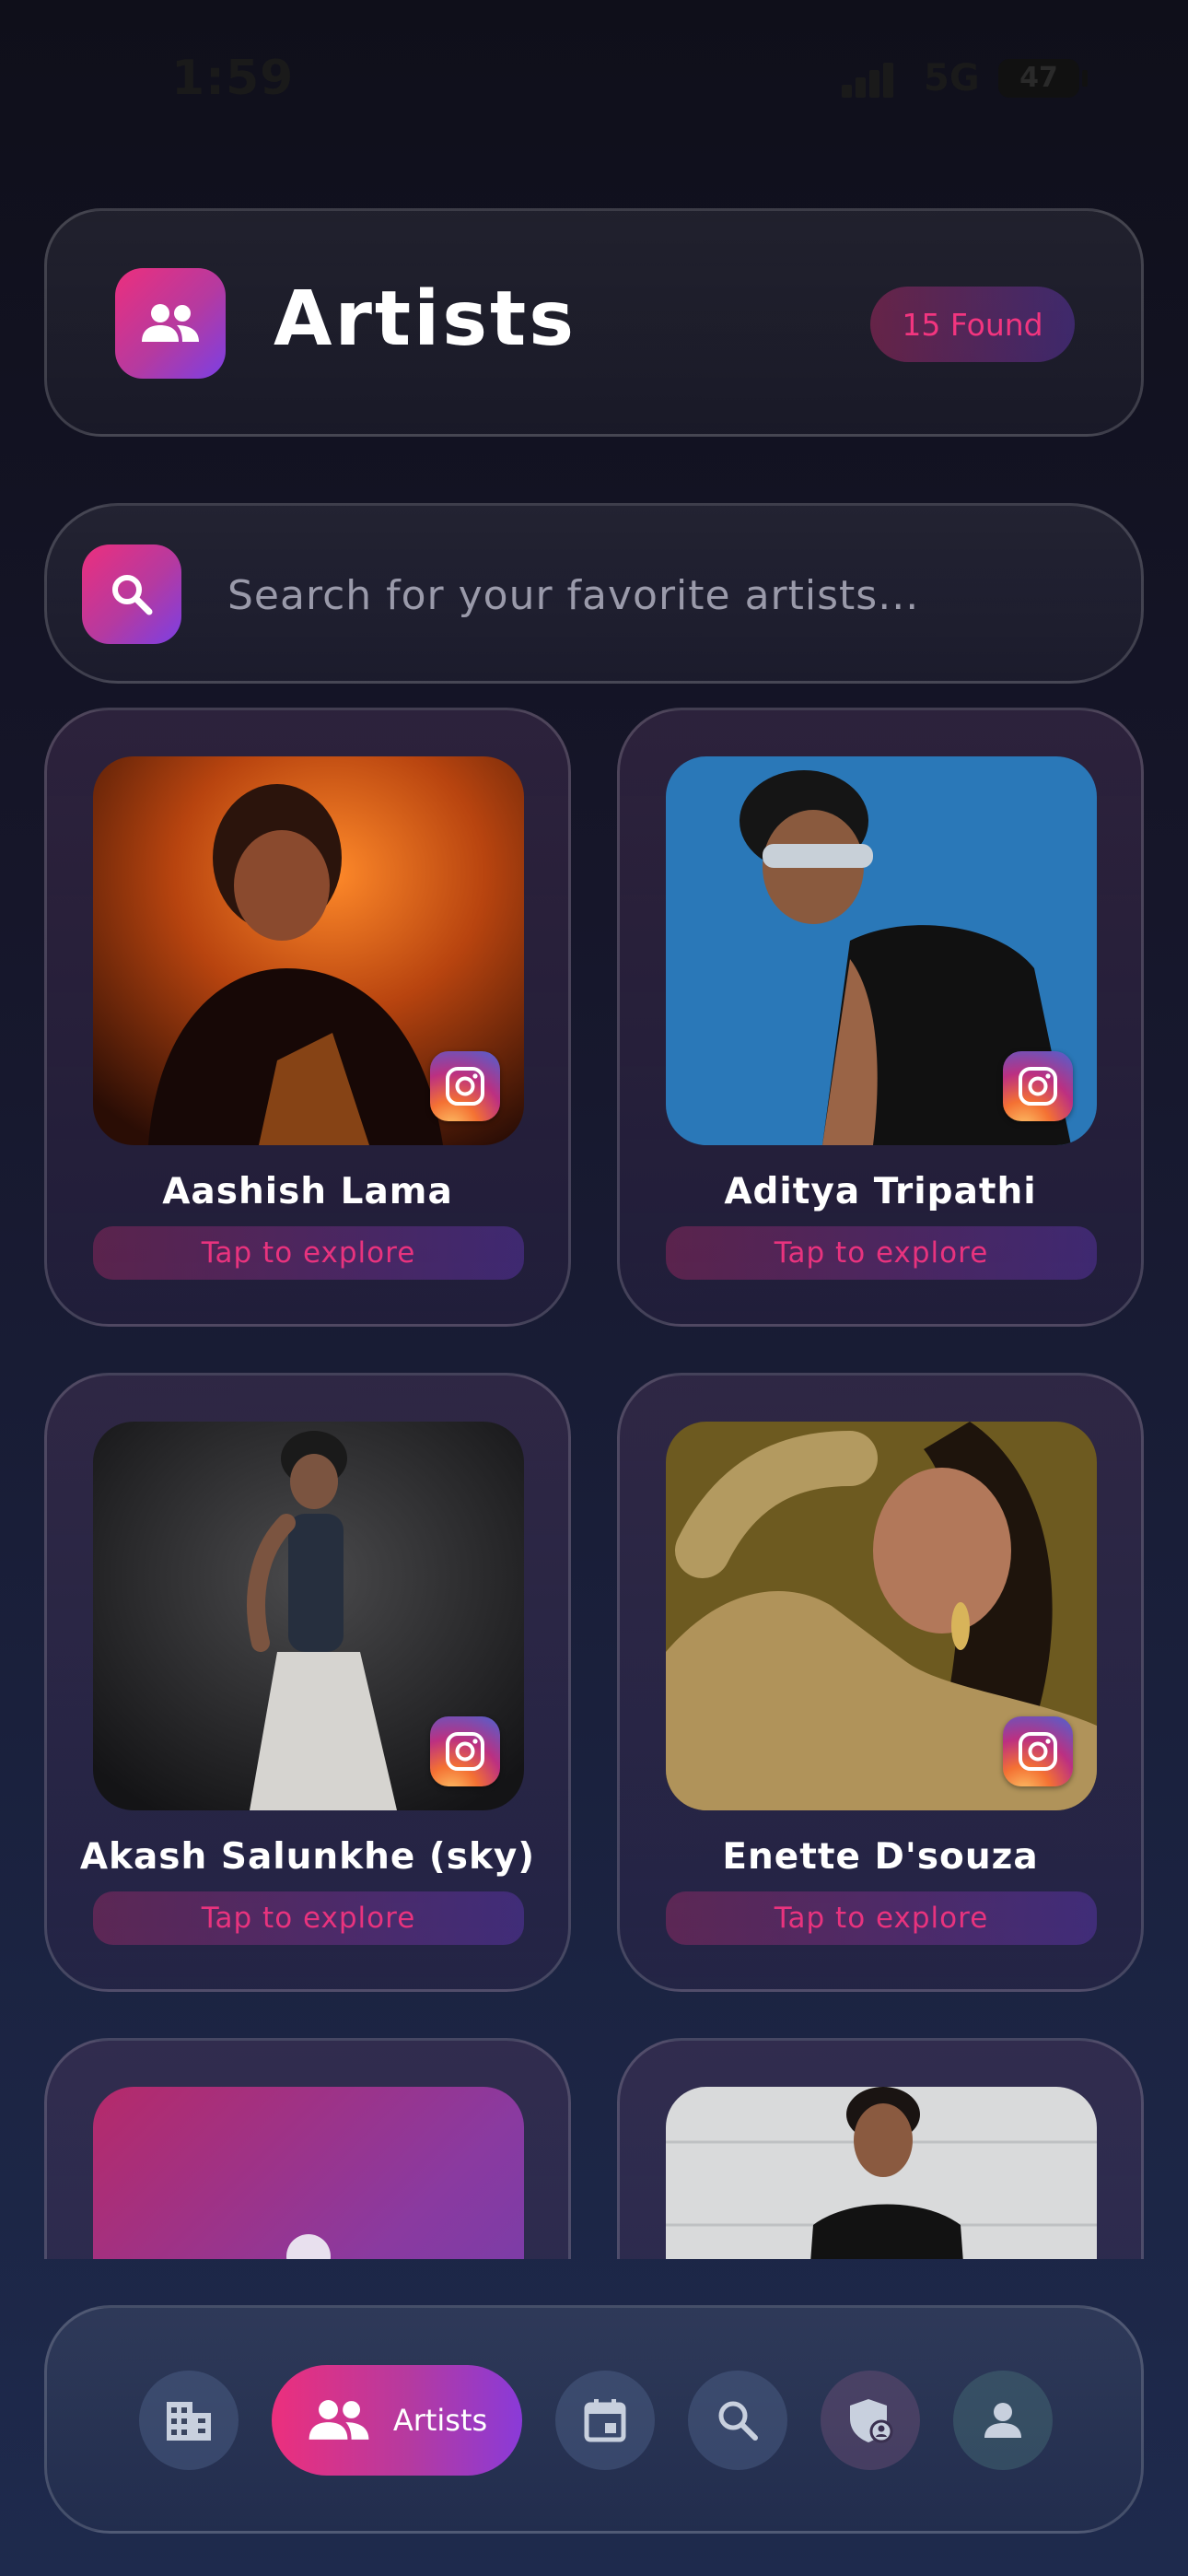 The width and height of the screenshot is (1188, 2576). I want to click on person-icon, so click(1002, 2420).